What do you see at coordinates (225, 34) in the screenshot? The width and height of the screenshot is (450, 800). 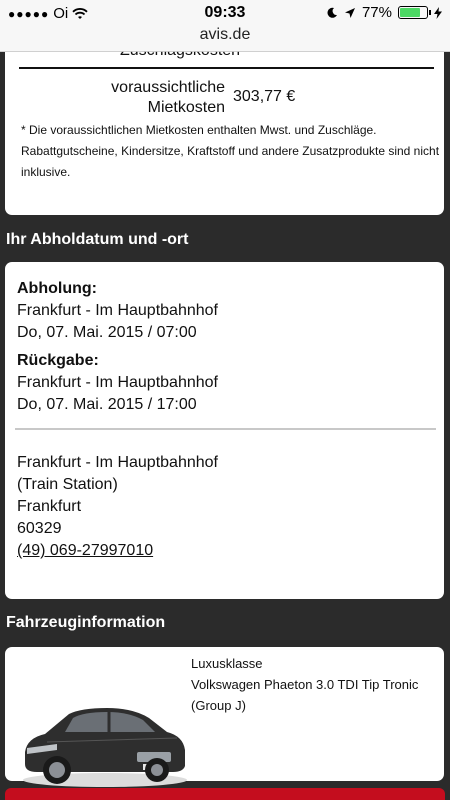 I see `url-text: avis.de` at bounding box center [225, 34].